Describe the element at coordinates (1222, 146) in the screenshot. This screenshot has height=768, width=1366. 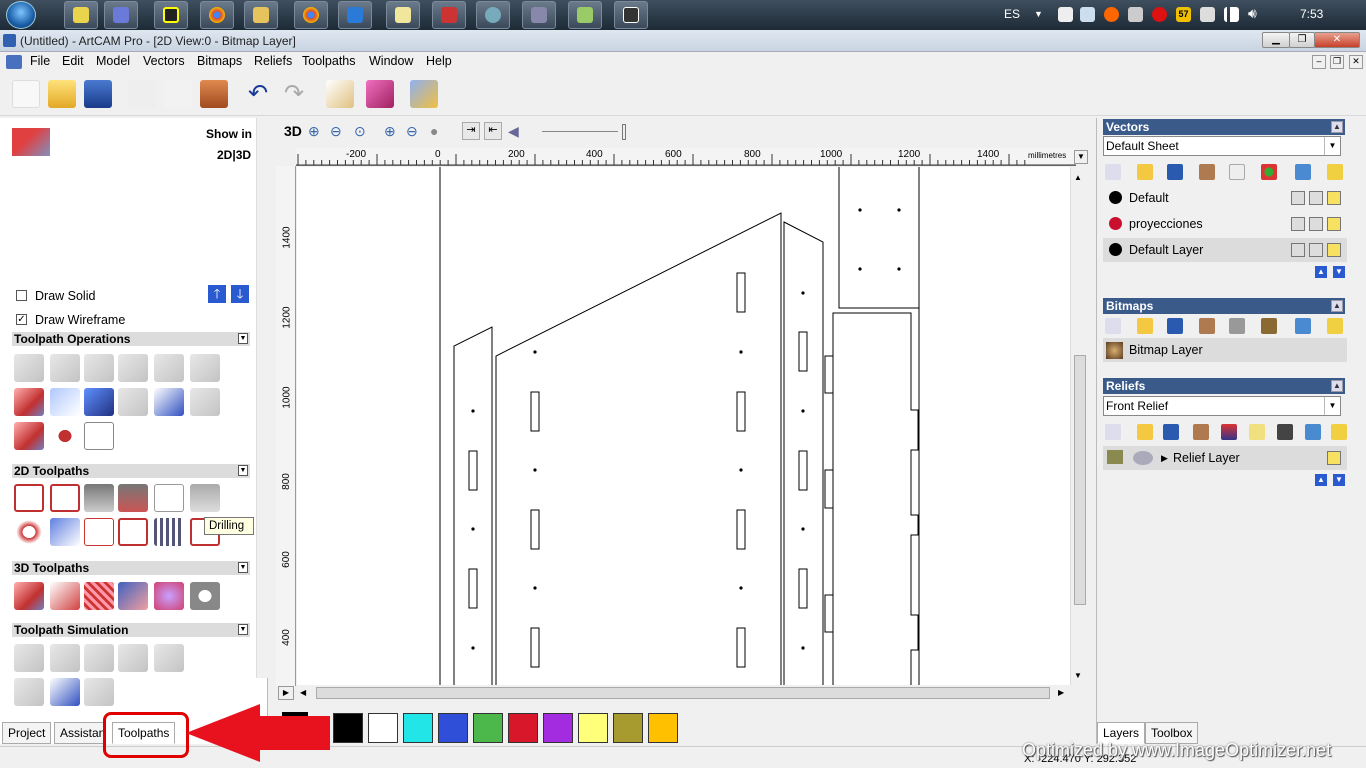
I see `sheet-dropdown: Default Sheet ▼` at that location.